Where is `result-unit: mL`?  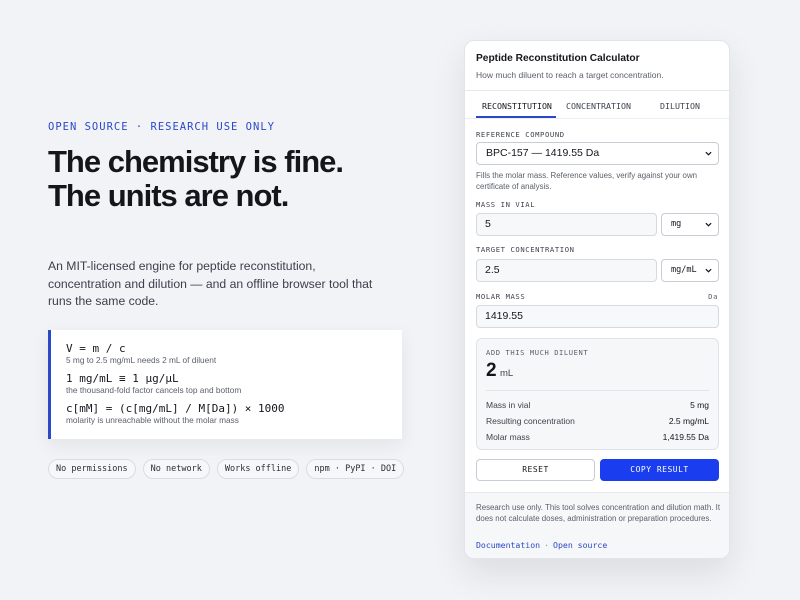 result-unit: mL is located at coordinates (507, 373).